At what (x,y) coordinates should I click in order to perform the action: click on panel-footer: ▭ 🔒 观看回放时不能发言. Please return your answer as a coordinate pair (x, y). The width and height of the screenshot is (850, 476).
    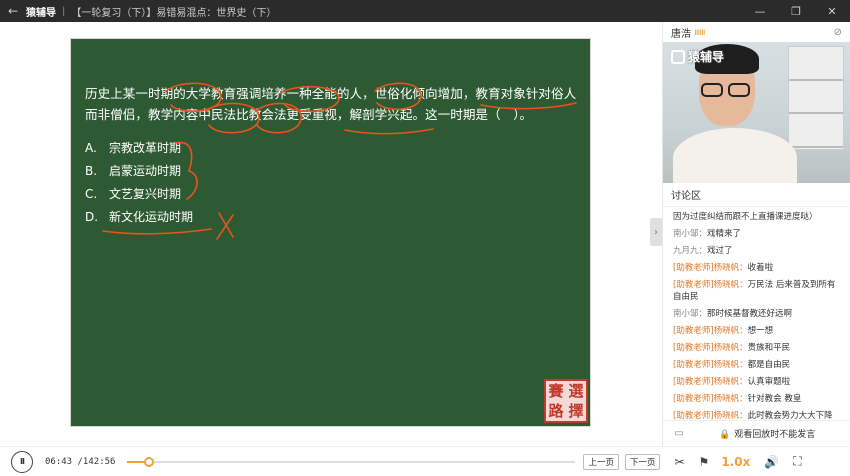
    Looking at the image, I should click on (756, 433).